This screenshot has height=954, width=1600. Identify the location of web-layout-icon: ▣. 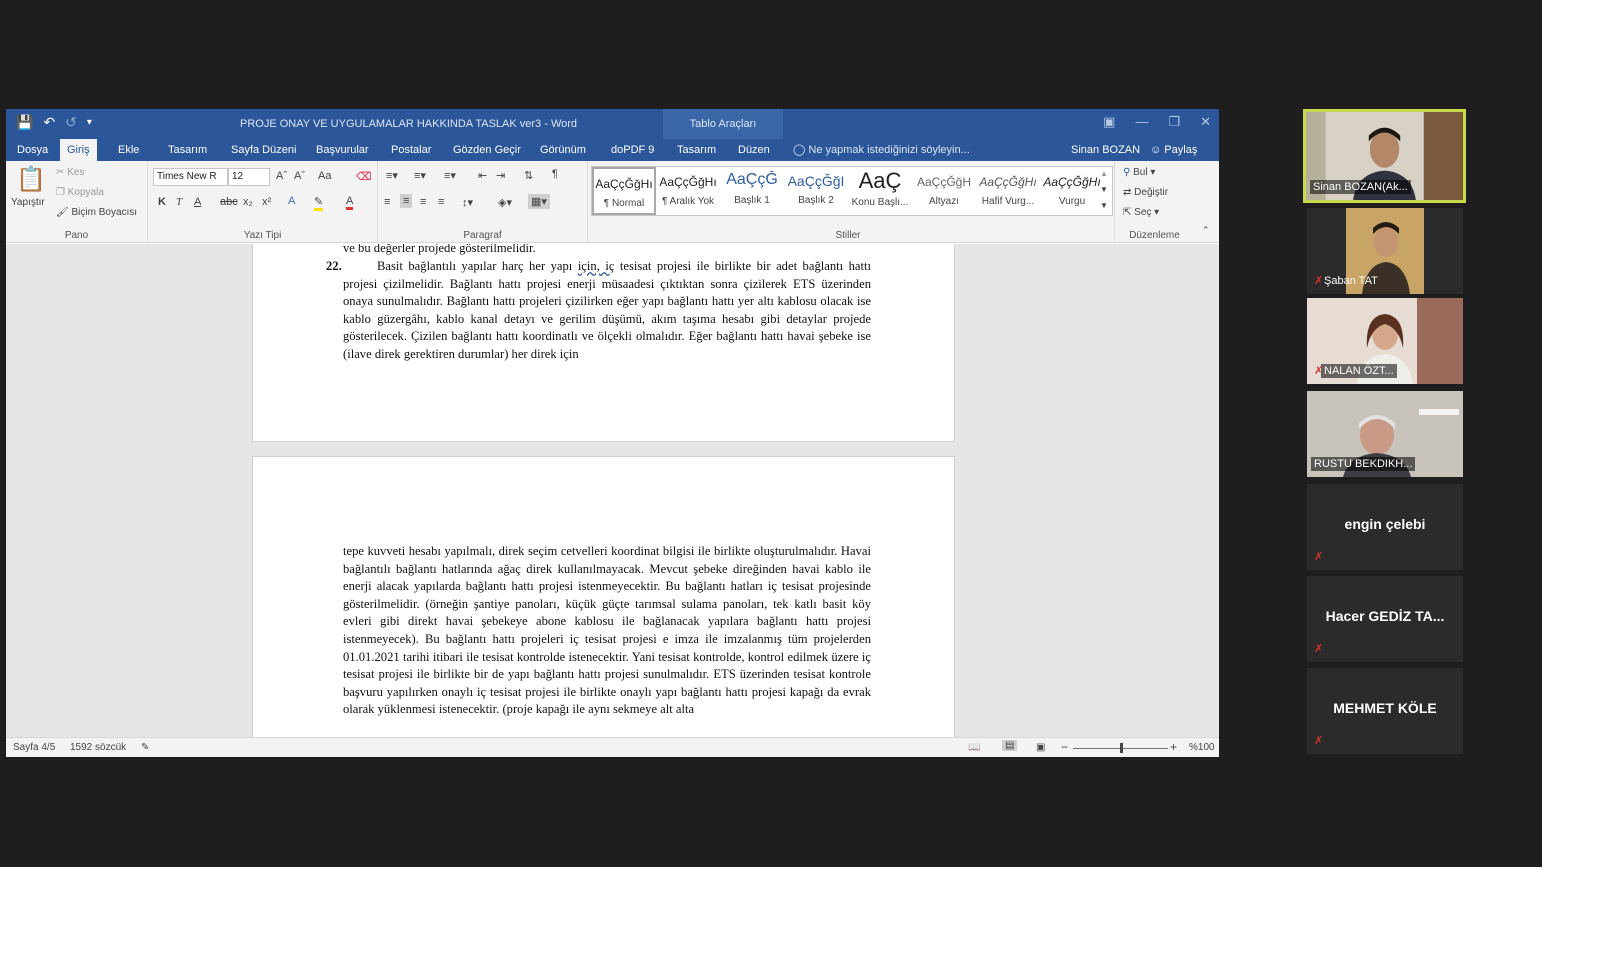
(1040, 747).